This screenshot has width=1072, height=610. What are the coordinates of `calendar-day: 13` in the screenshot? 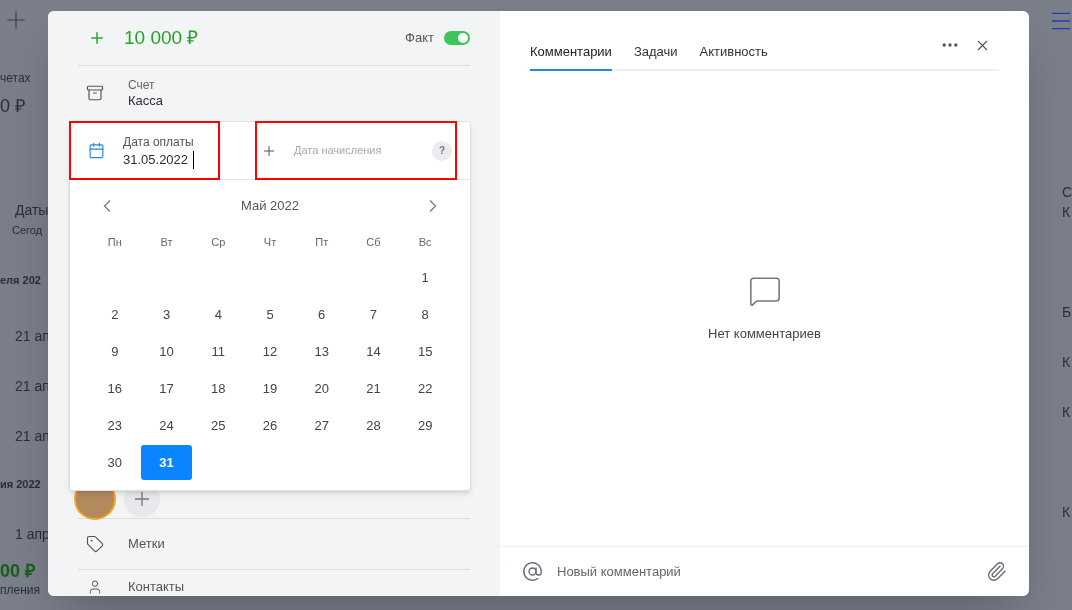 It's located at (321, 351).